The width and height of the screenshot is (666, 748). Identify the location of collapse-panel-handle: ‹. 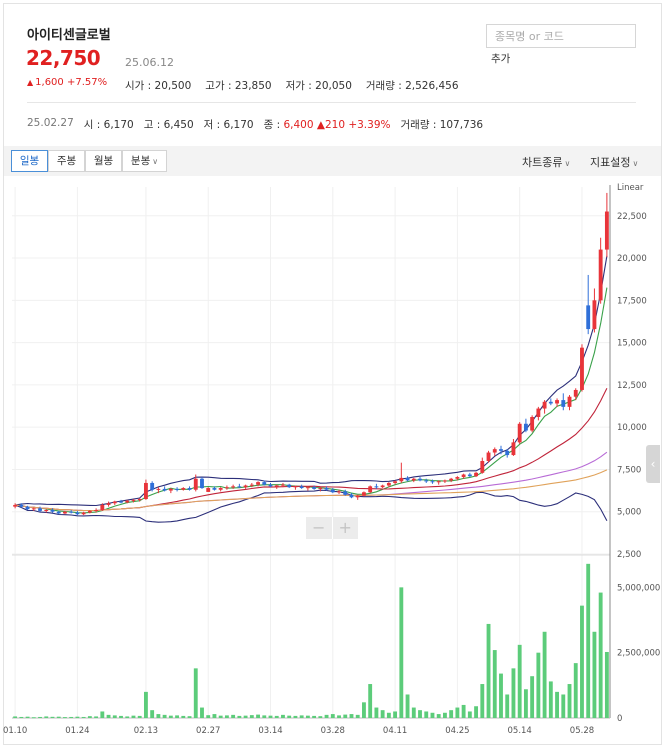
(653, 464).